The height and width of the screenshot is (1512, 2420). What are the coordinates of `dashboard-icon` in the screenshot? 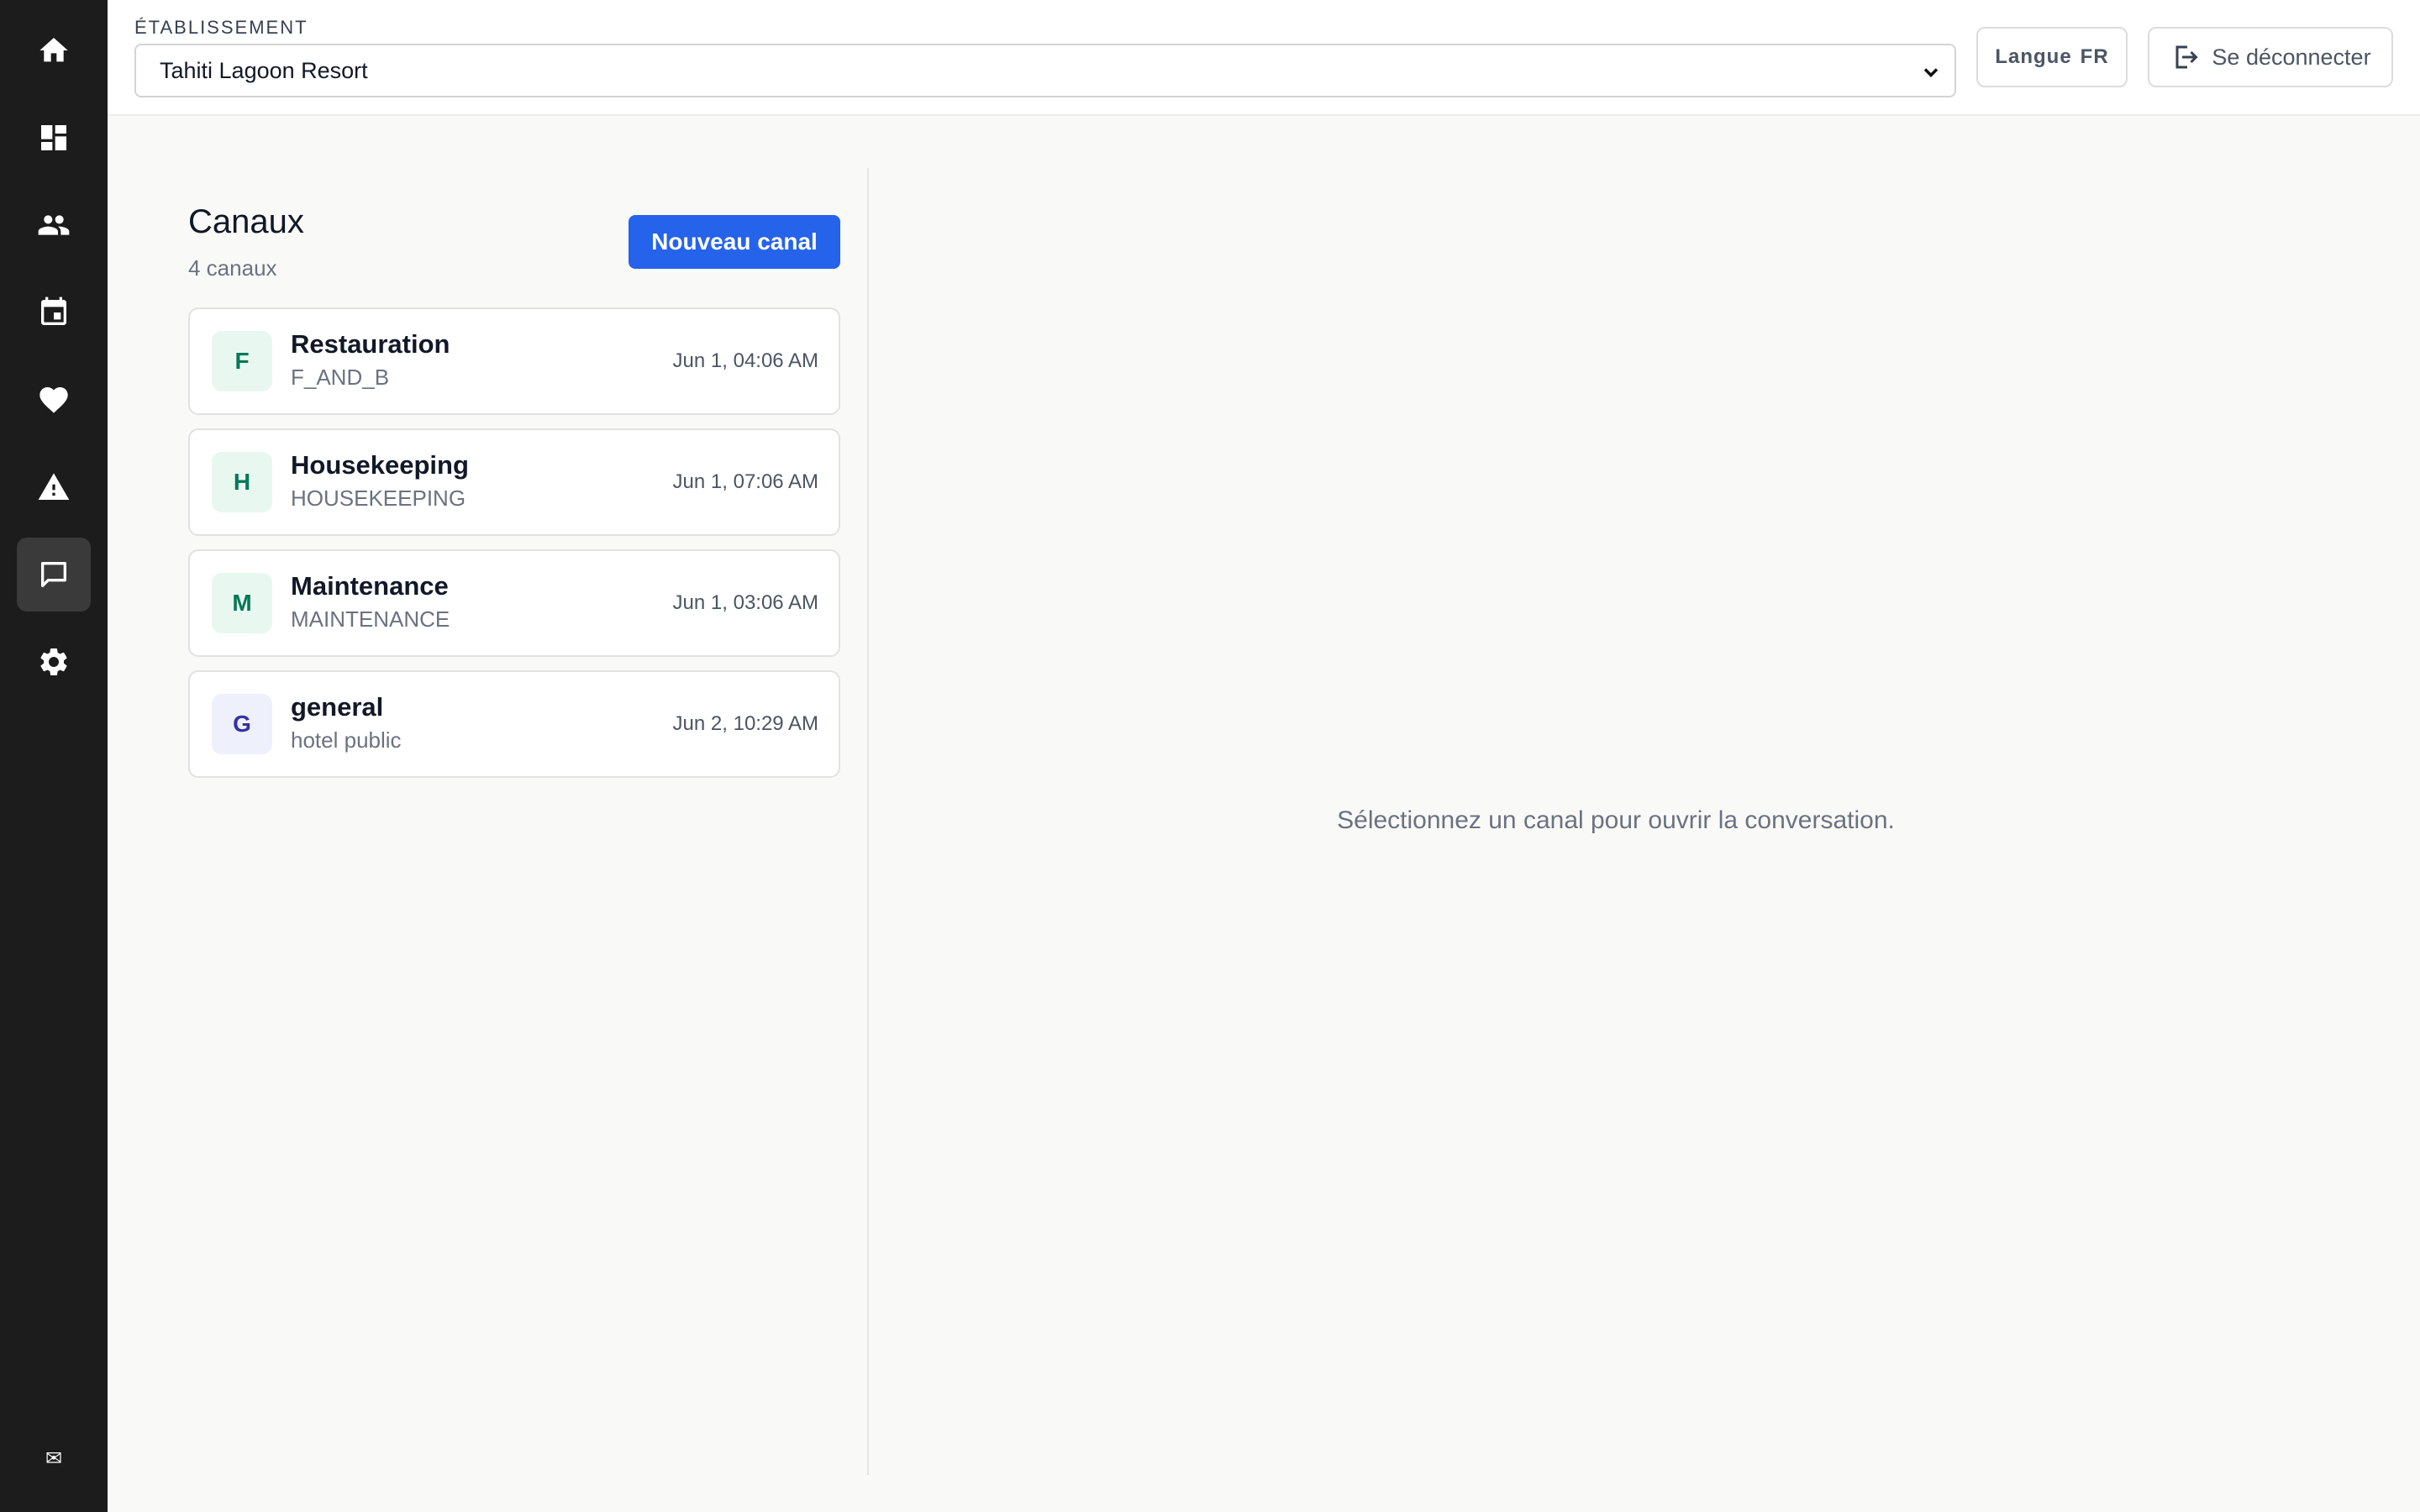 It's located at (53, 137).